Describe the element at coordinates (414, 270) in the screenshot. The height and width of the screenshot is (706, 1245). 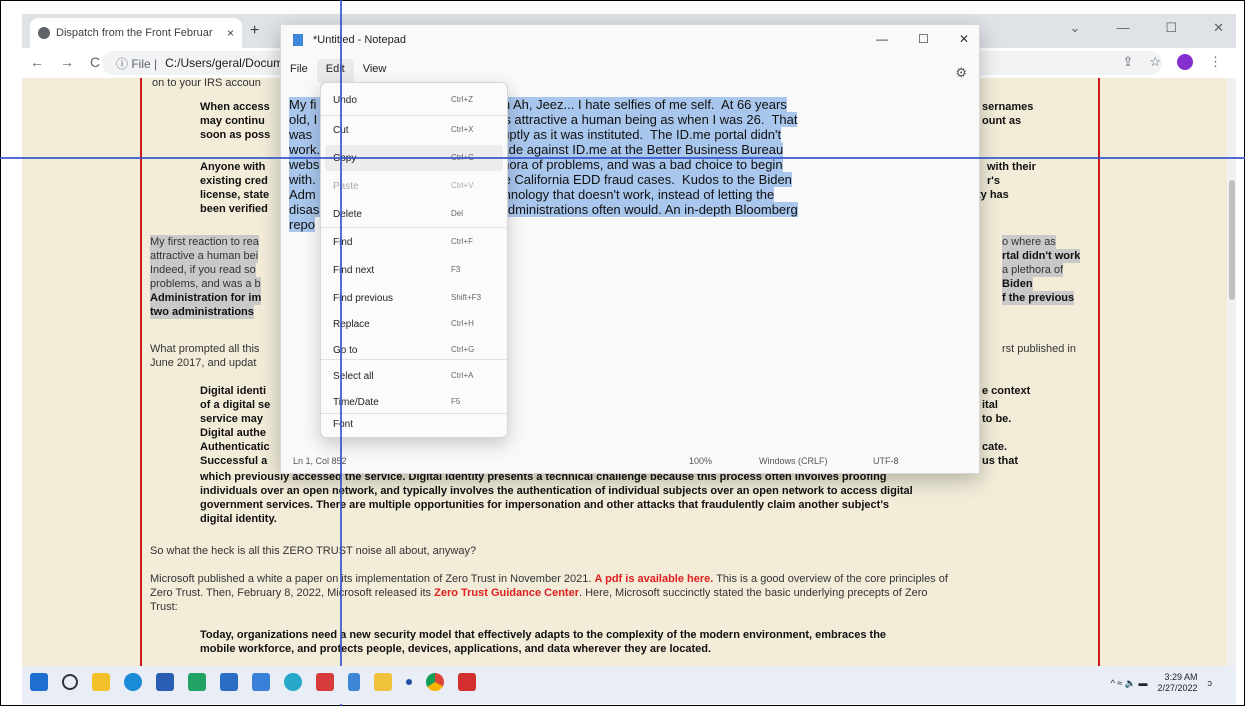
I see `menu-item-find-next: Find next F3` at that location.